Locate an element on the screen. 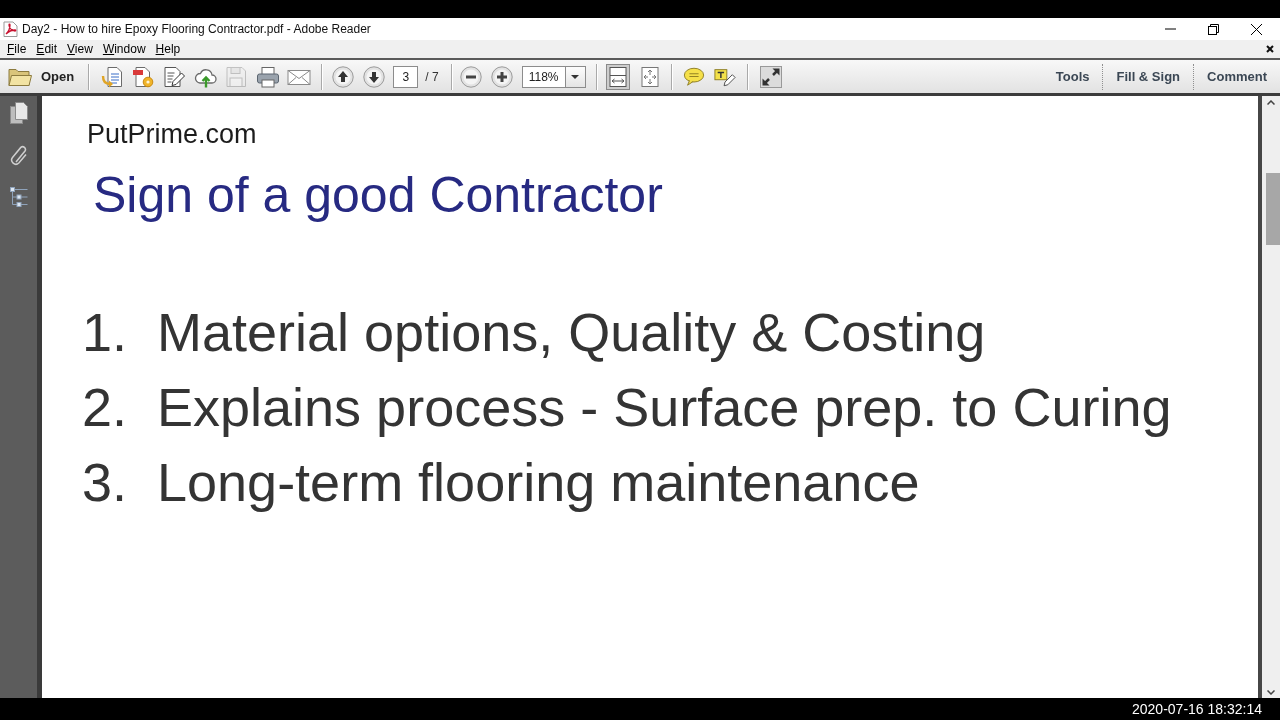  page-number-field: 3 is located at coordinates (406, 76).